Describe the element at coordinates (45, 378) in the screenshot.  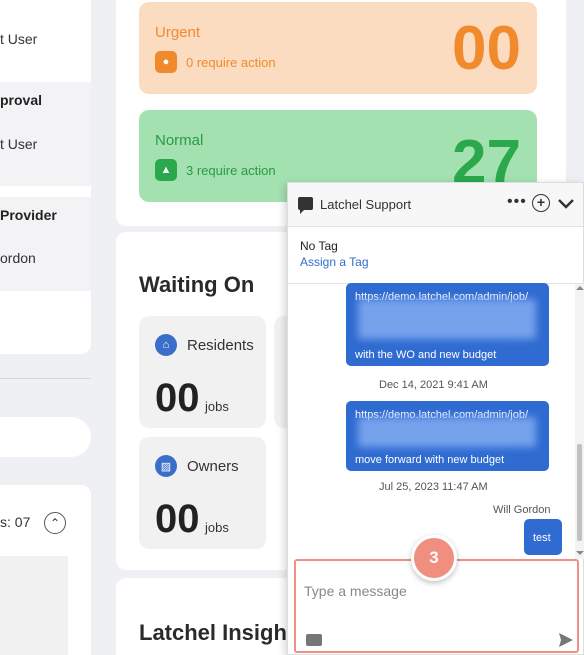
I see `divider` at that location.